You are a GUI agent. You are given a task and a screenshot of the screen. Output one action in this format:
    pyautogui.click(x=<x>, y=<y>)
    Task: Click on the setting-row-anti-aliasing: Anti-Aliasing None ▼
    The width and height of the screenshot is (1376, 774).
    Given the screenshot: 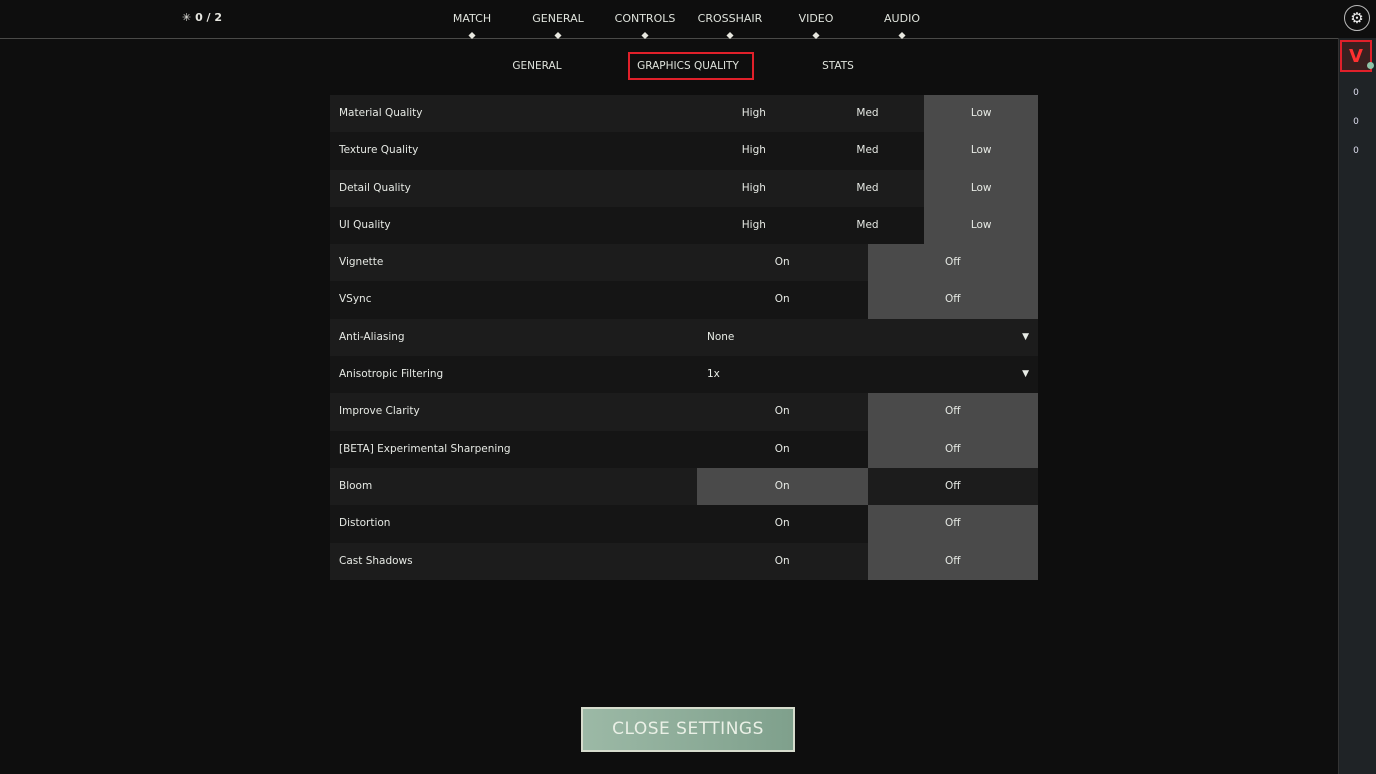 What is the action you would take?
    pyautogui.click(x=684, y=337)
    